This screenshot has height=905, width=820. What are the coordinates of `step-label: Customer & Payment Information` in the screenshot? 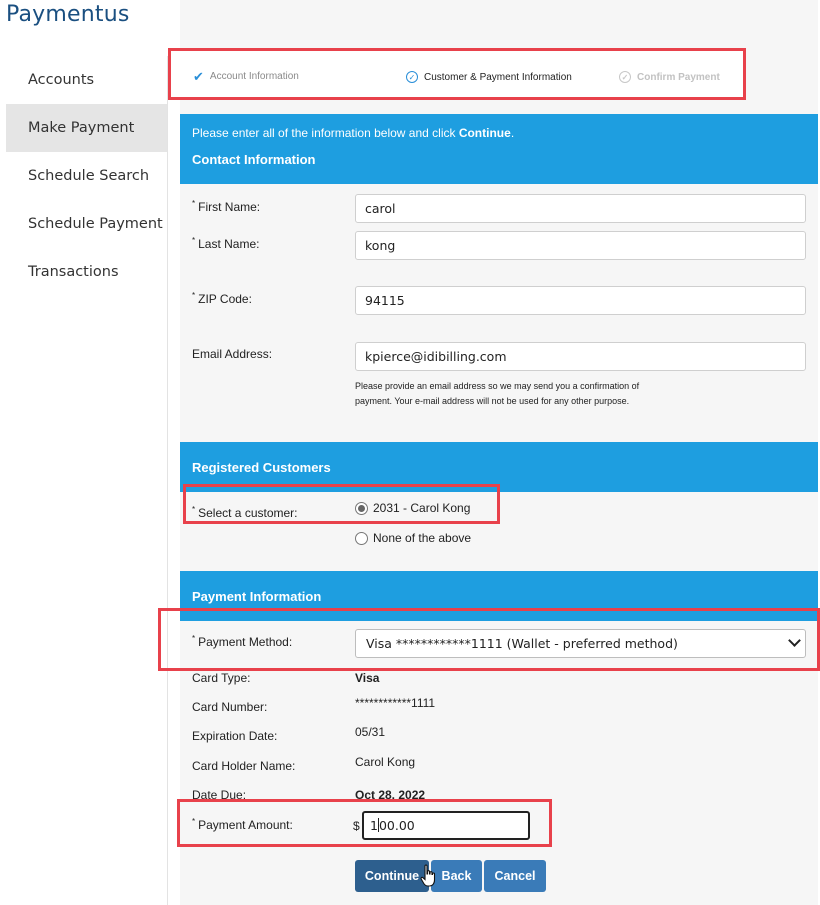 It's located at (498, 77).